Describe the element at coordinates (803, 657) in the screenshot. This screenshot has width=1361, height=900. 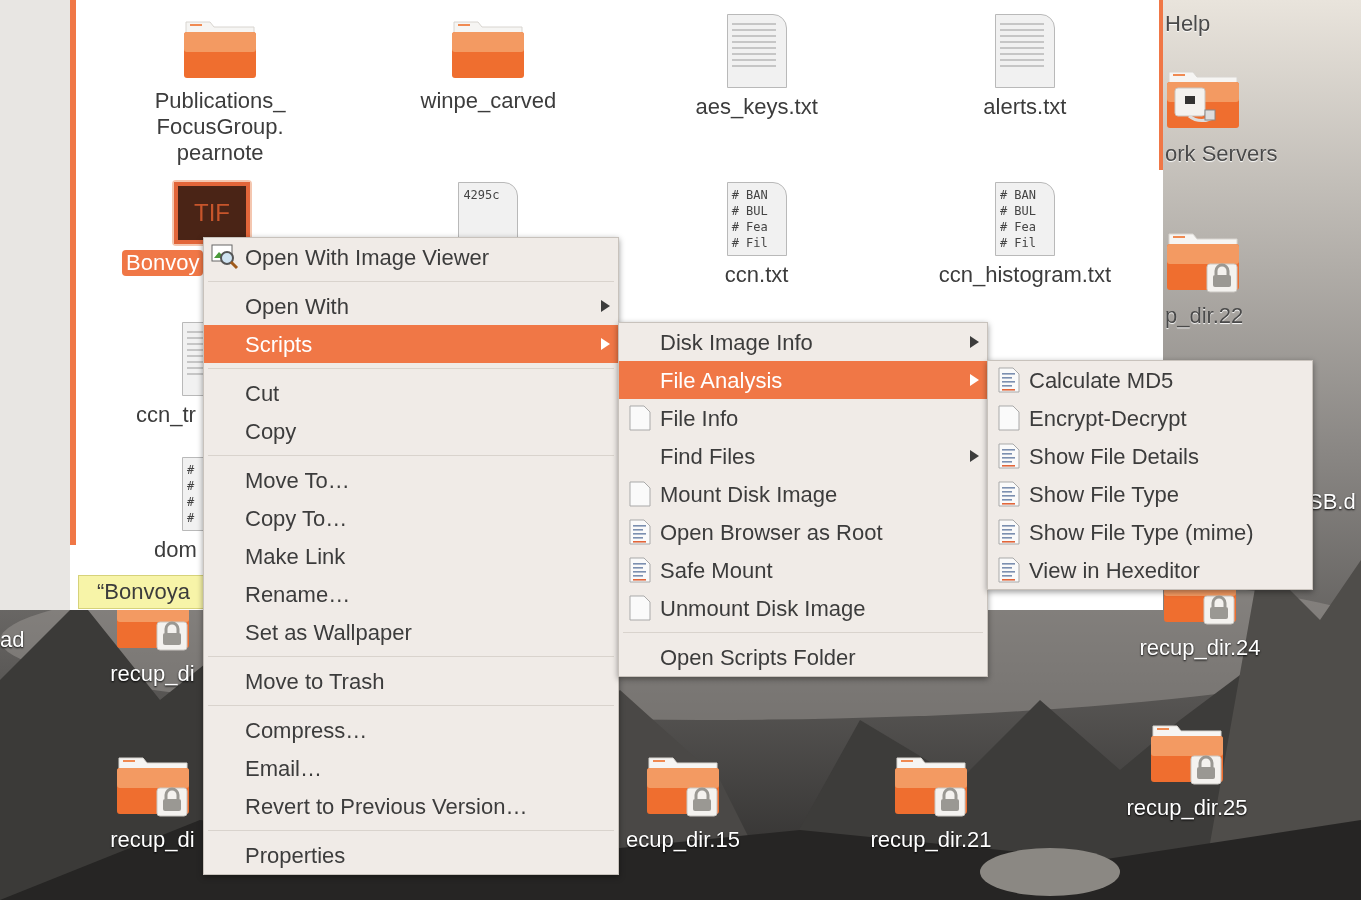
I see `menu-item: Open Scripts Folder` at that location.